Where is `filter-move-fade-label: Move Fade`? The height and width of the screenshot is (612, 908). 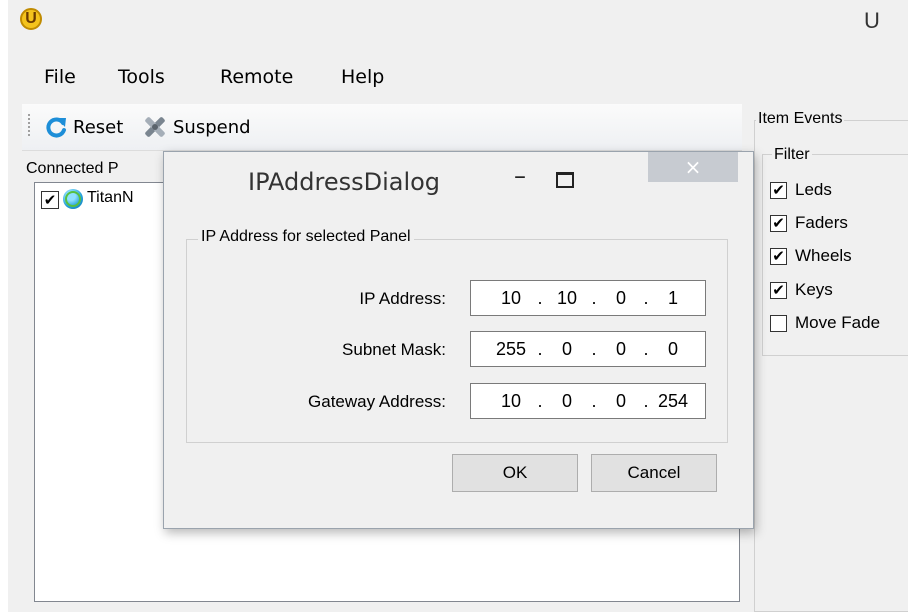 filter-move-fade-label: Move Fade is located at coordinates (838, 322).